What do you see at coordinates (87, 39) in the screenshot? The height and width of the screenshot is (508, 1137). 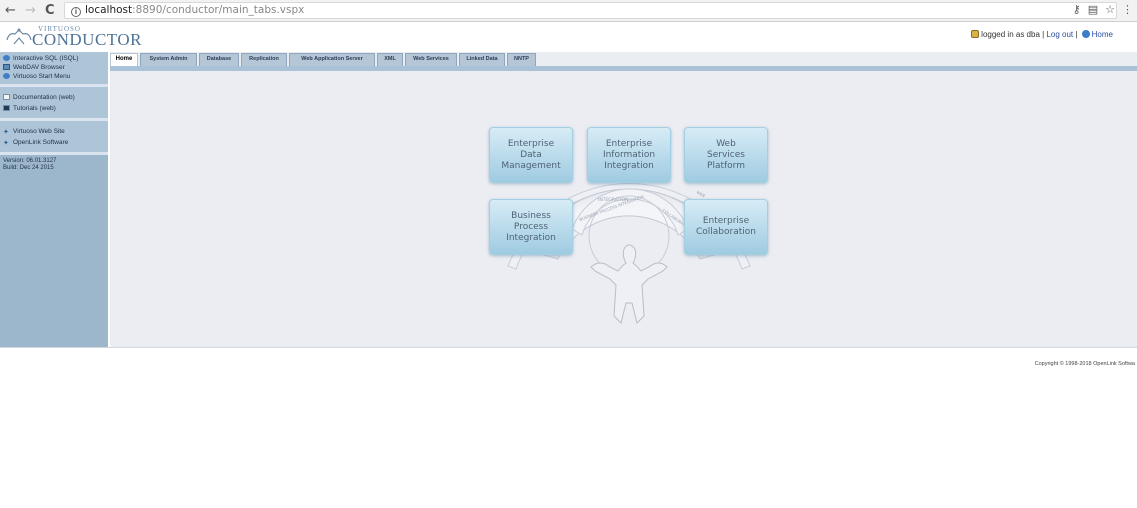 I see `logo-big-text: CONDUCTOR` at bounding box center [87, 39].